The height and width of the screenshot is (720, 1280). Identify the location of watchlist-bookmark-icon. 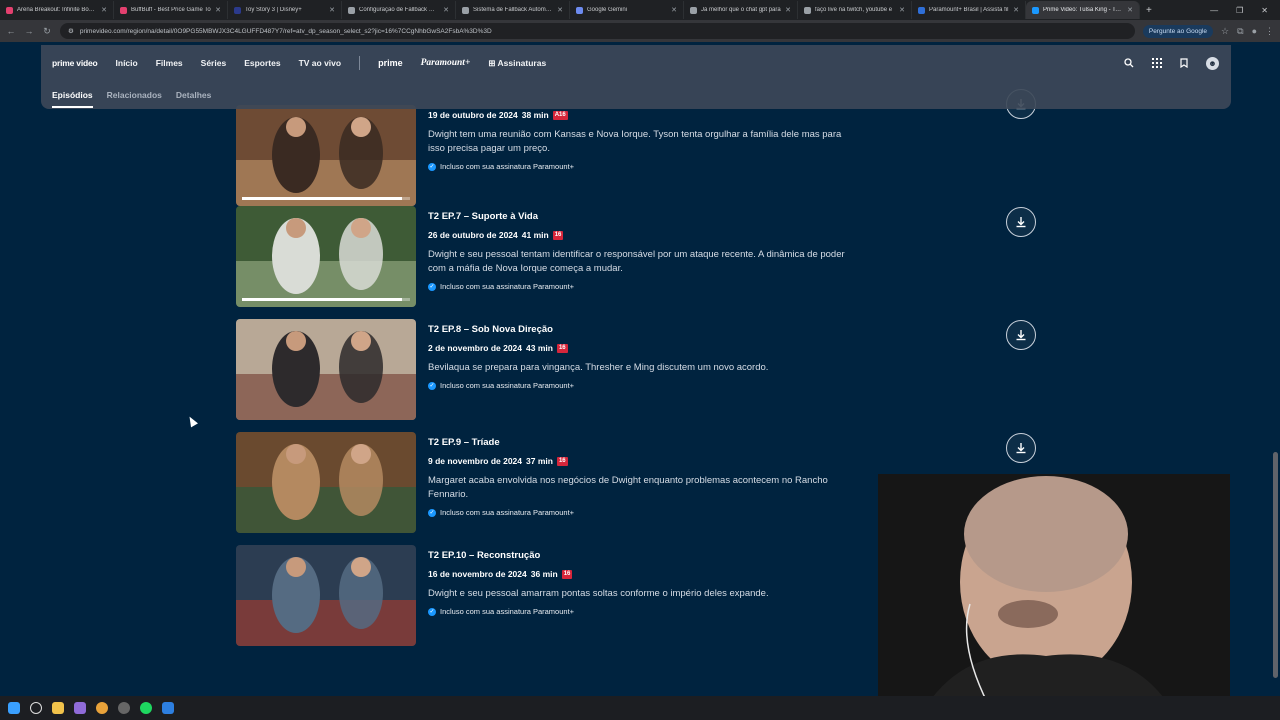
(1184, 63).